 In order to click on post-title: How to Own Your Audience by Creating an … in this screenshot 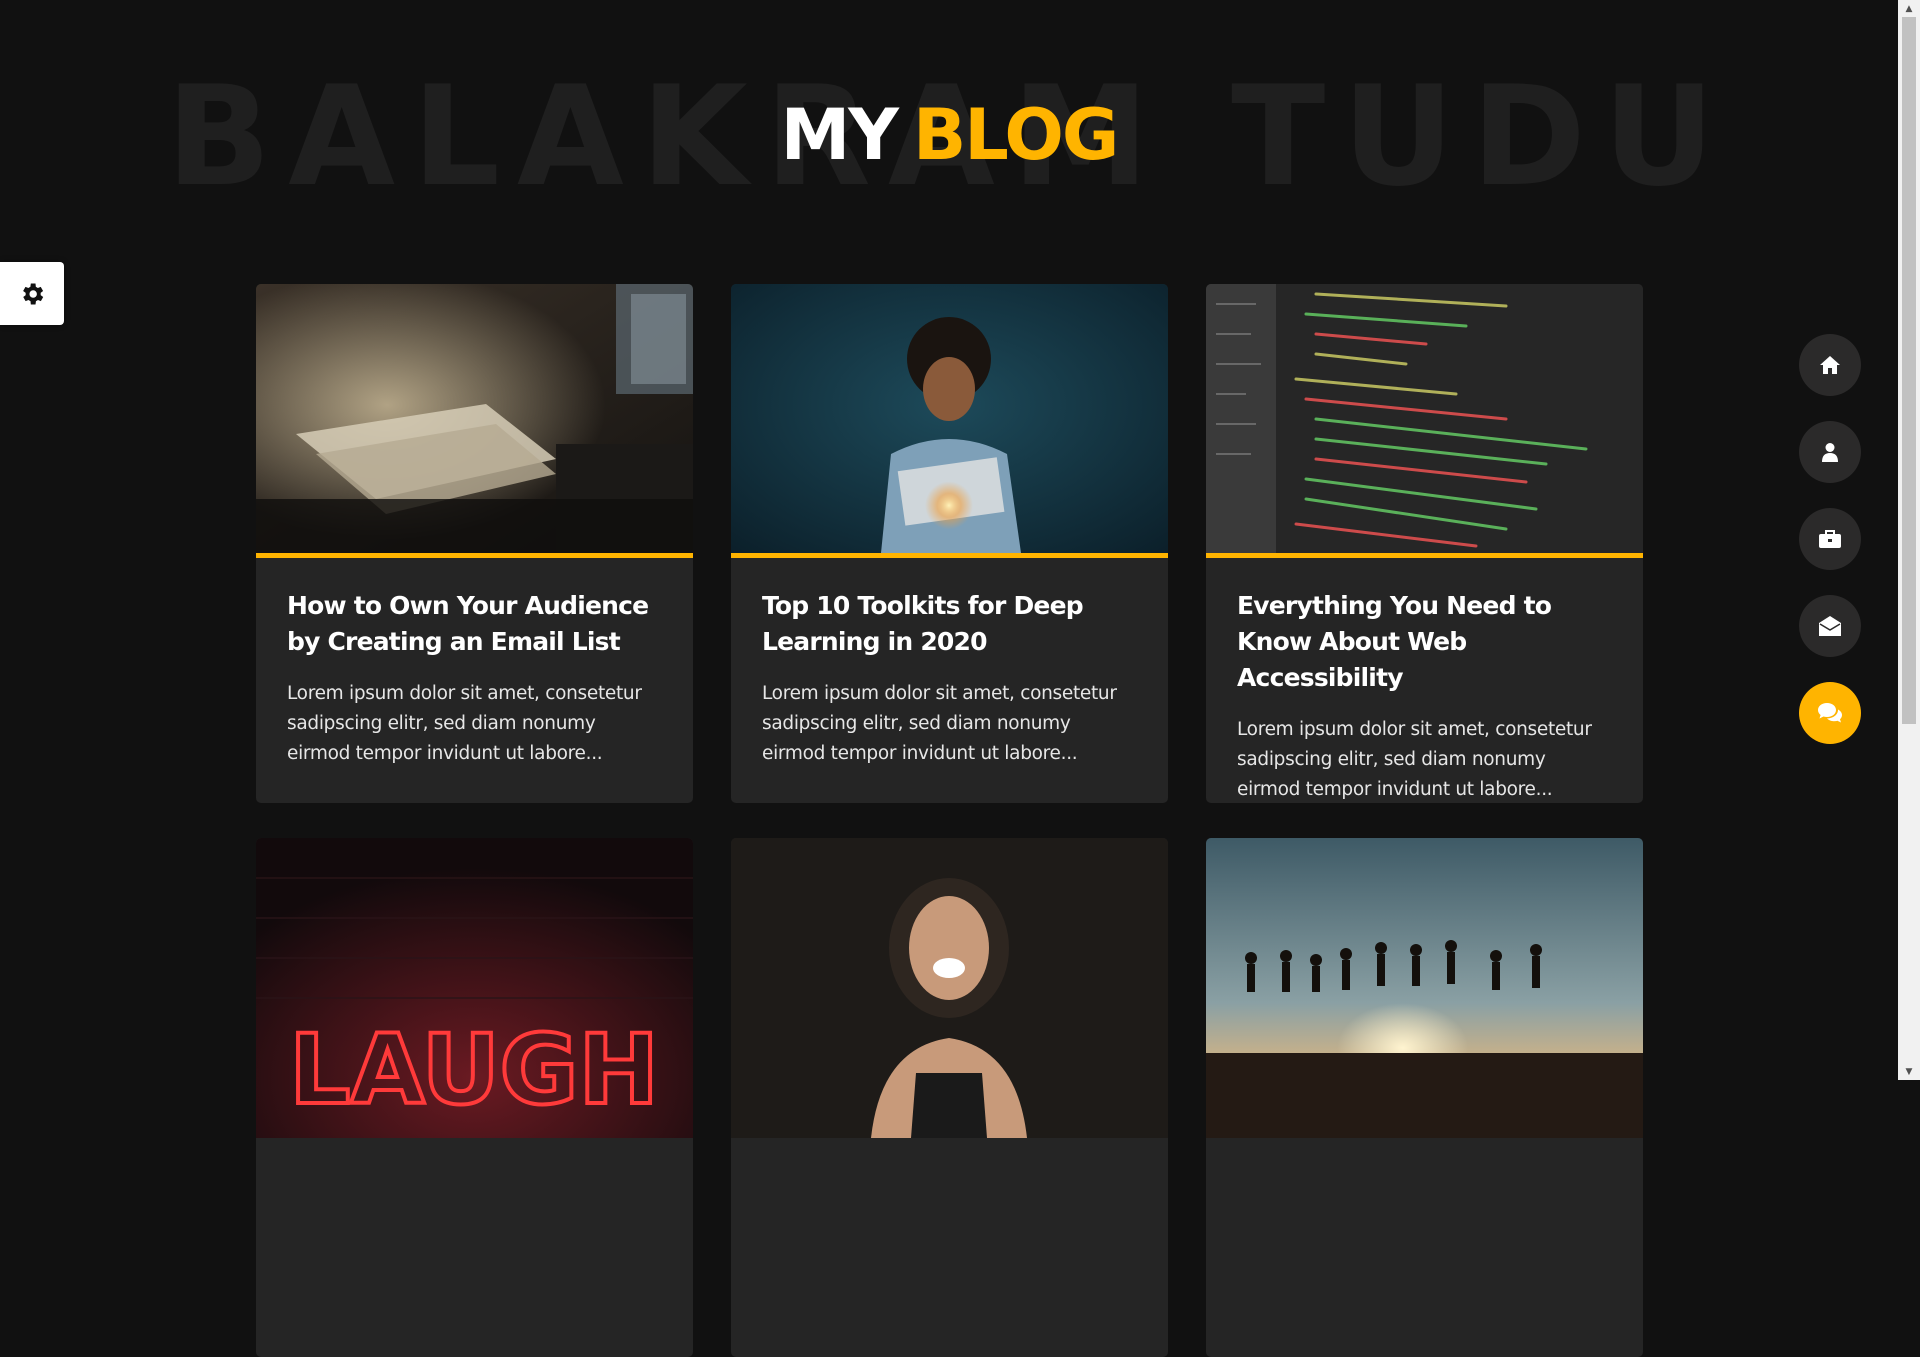, I will do `click(475, 624)`.